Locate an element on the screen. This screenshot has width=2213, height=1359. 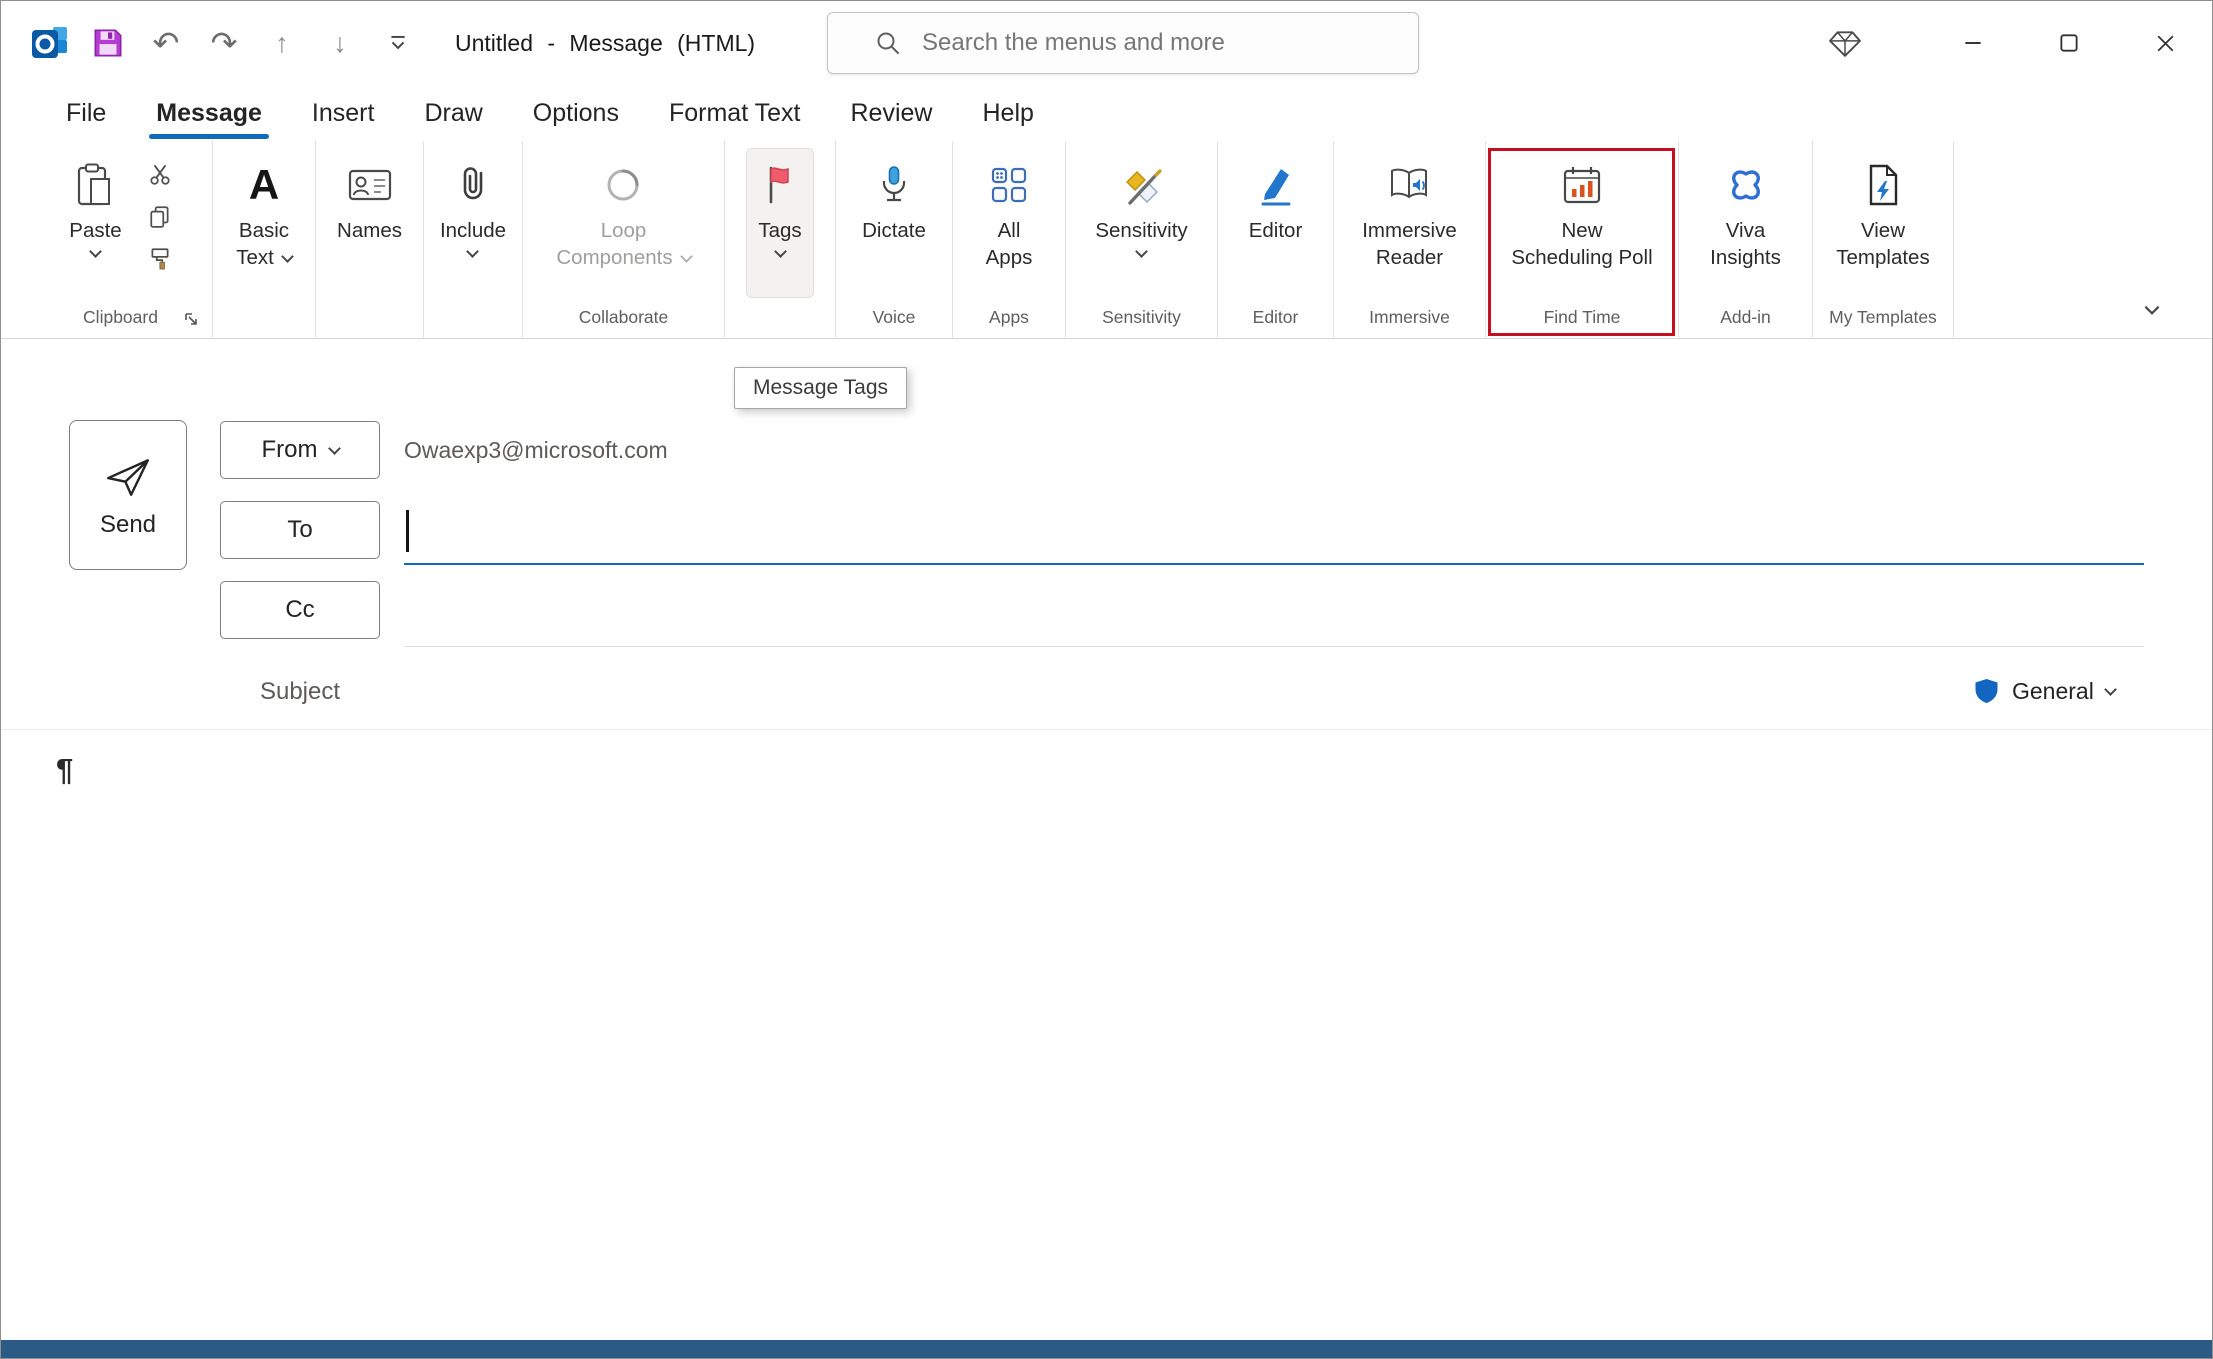
immersive-reader-button: Immersive Reader is located at coordinates (1409, 223).